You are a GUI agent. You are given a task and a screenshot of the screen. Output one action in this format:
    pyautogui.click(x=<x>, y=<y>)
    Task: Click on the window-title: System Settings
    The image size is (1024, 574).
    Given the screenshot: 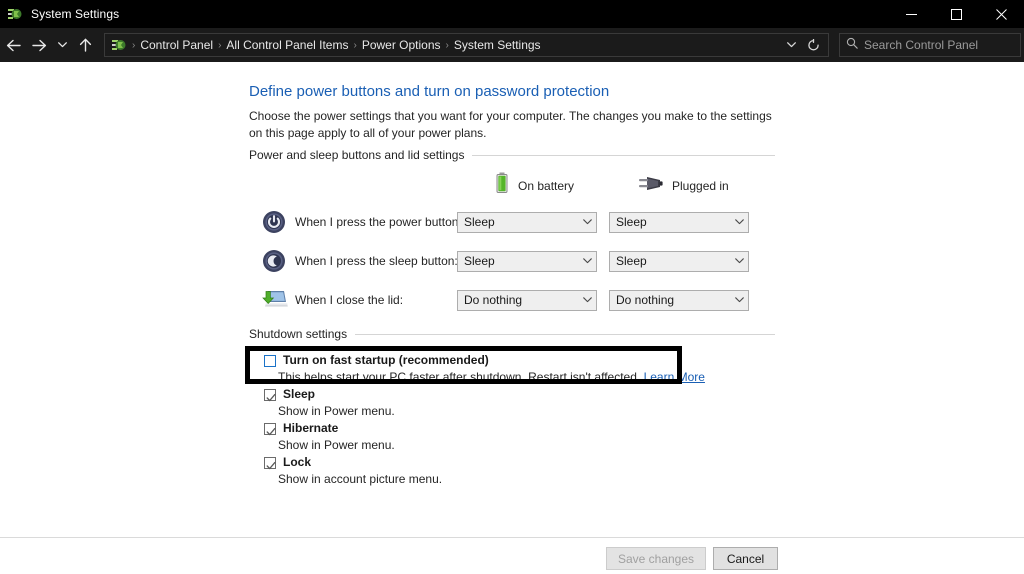 What is the action you would take?
    pyautogui.click(x=75, y=14)
    